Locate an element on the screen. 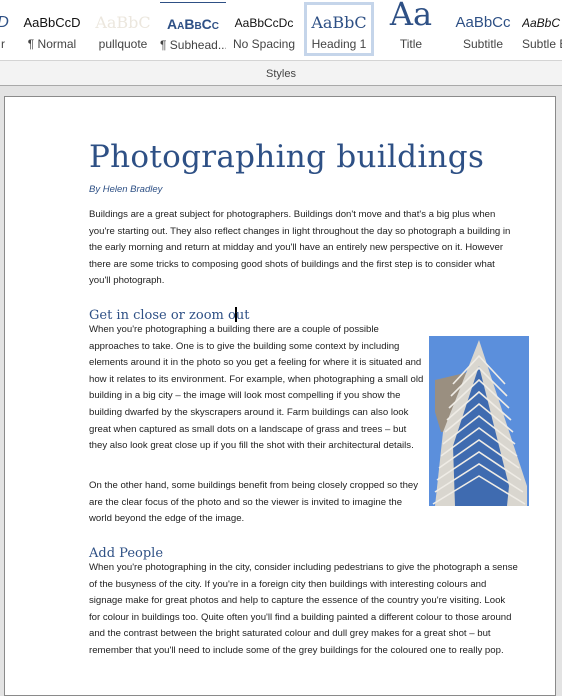  style-tile-title: Aa Title is located at coordinates (411, 28).